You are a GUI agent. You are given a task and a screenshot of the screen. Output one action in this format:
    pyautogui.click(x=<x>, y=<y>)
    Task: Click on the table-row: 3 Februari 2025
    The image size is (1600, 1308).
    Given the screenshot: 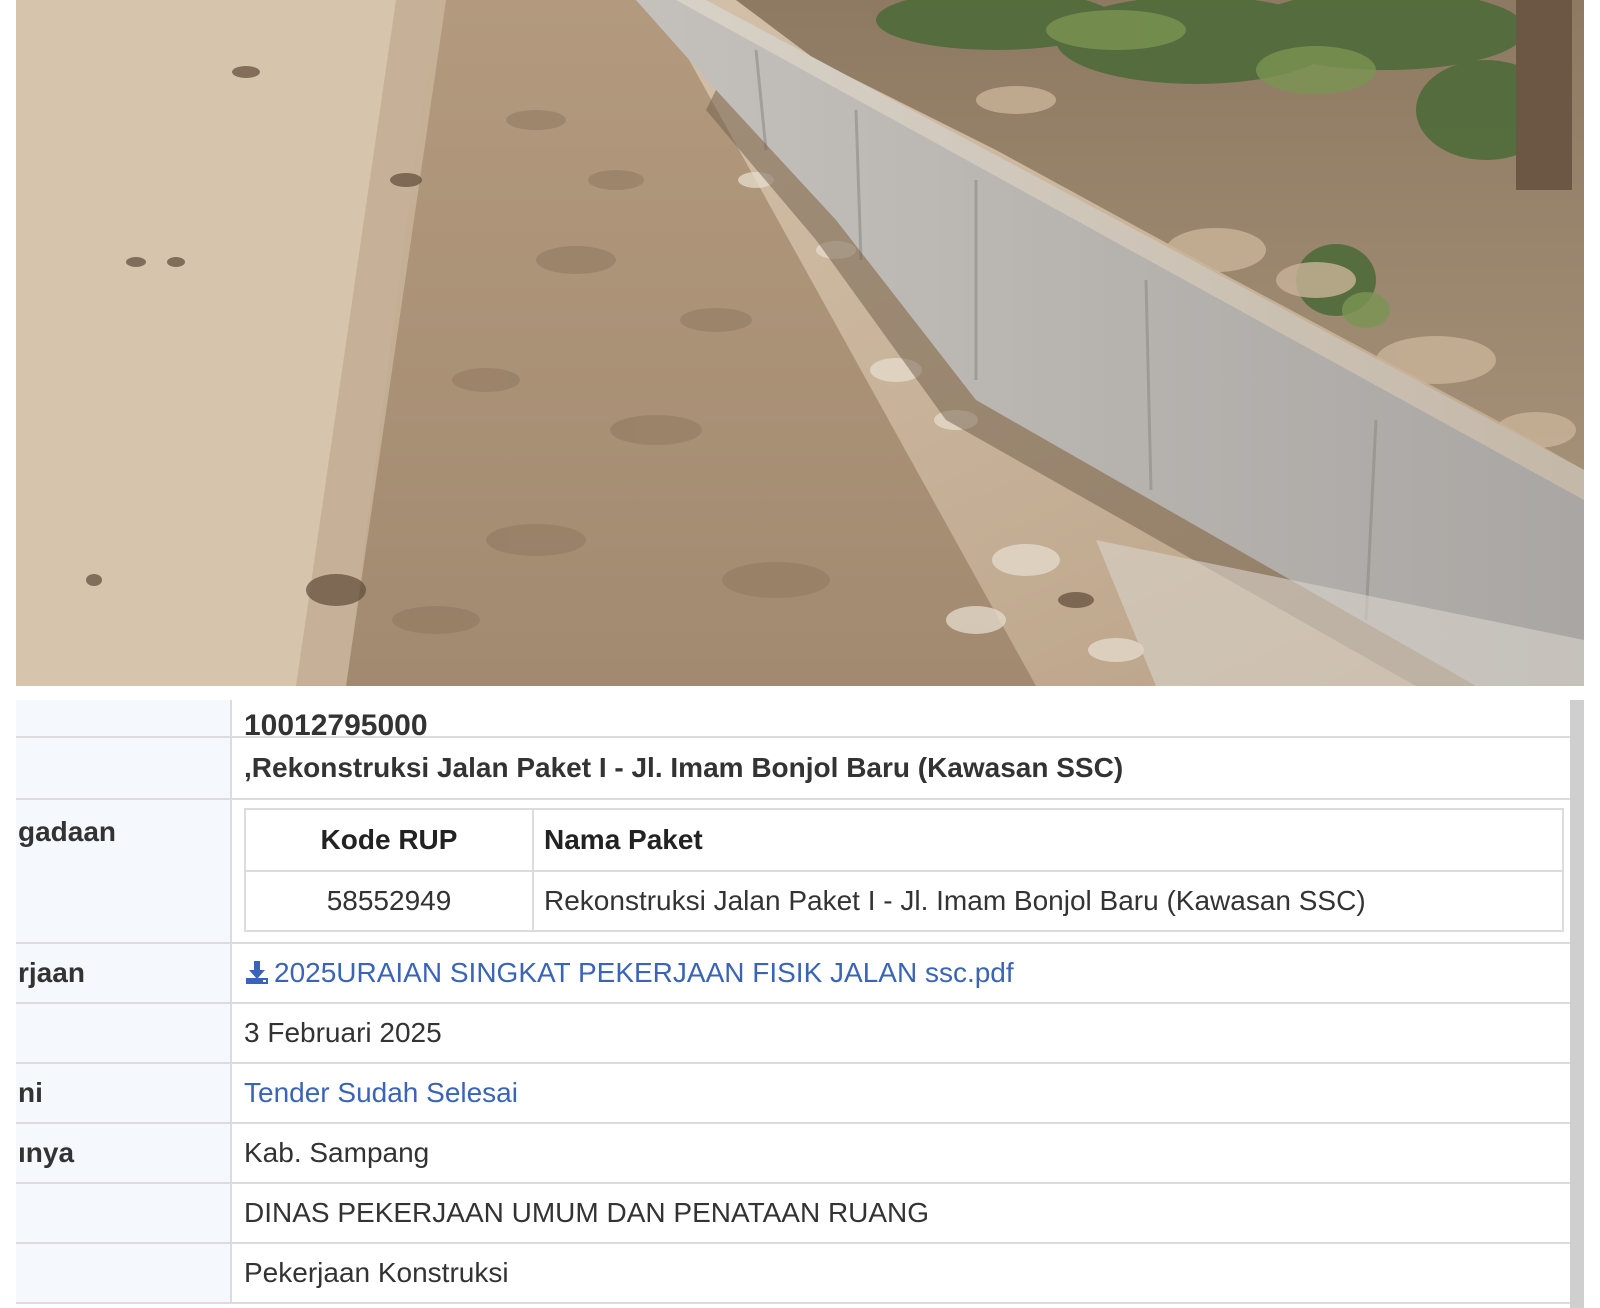 What is the action you would take?
    pyautogui.click(x=793, y=1033)
    